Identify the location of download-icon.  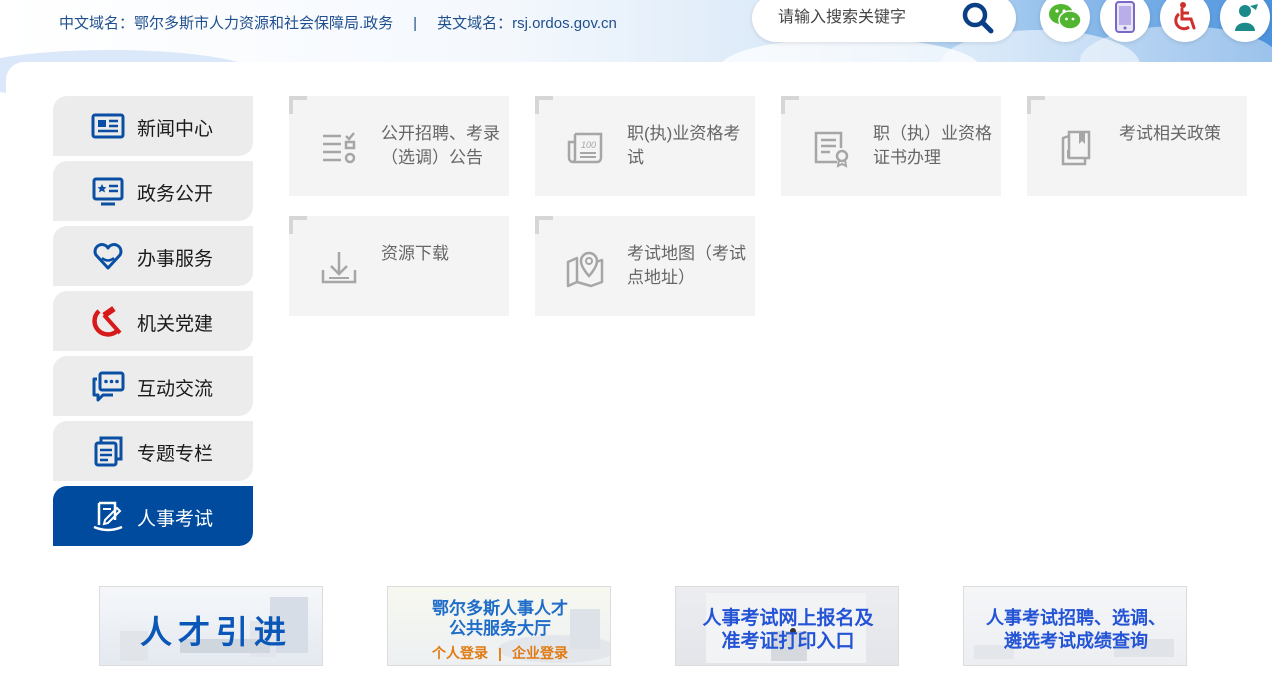
(339, 268).